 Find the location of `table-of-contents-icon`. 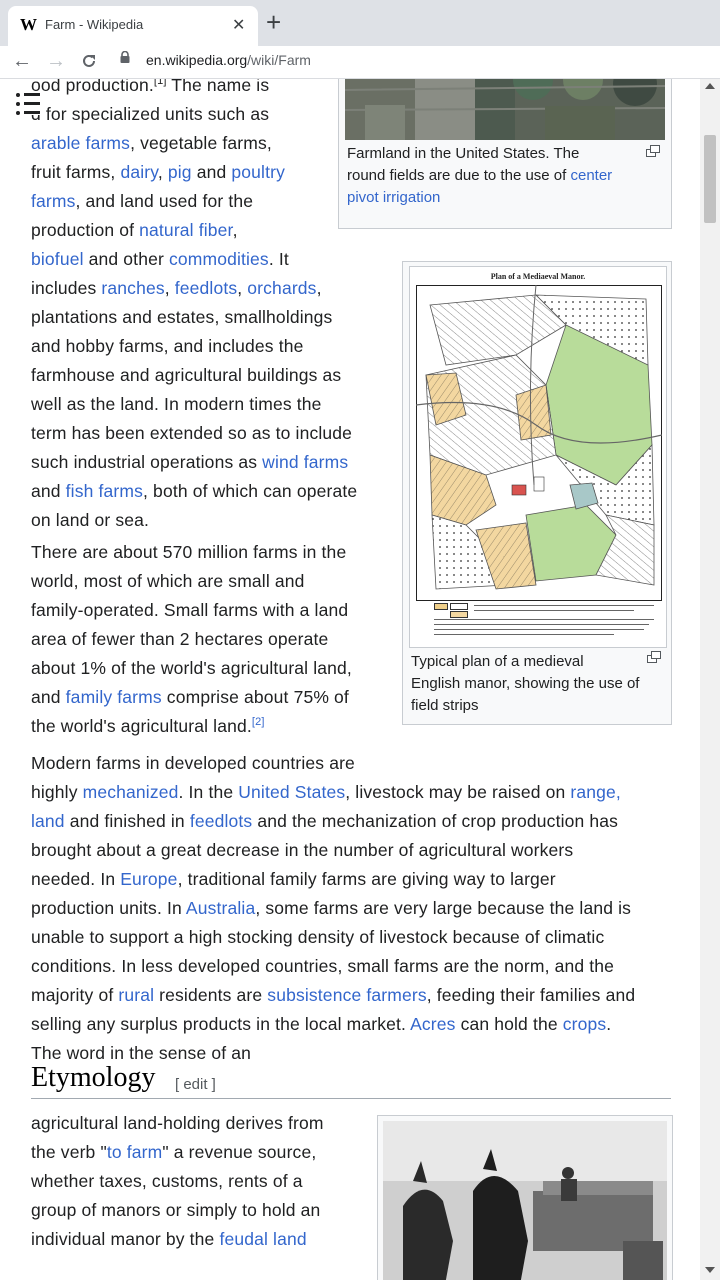

table-of-contents-icon is located at coordinates (28, 104).